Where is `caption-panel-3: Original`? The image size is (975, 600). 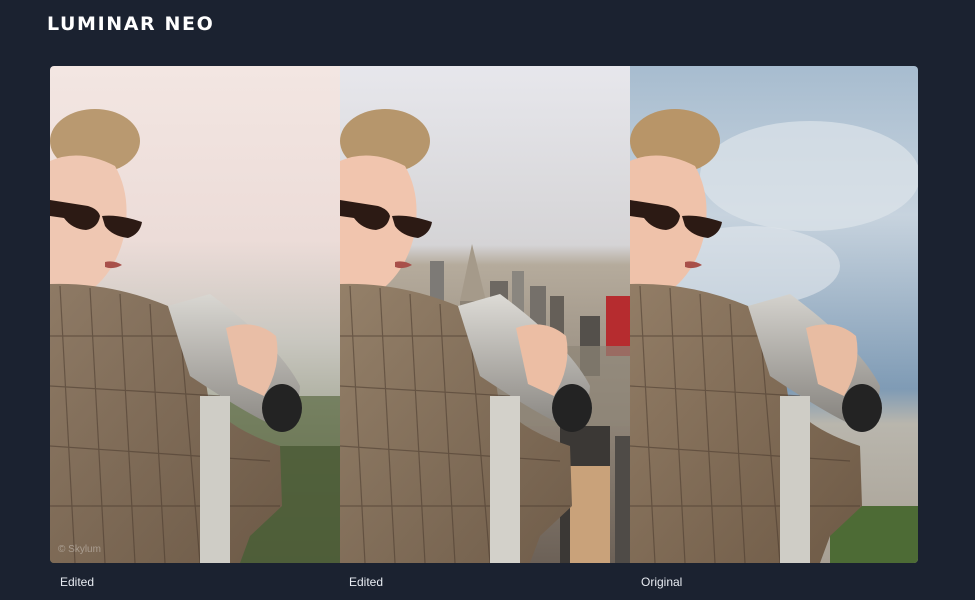
caption-panel-3: Original is located at coordinates (662, 582).